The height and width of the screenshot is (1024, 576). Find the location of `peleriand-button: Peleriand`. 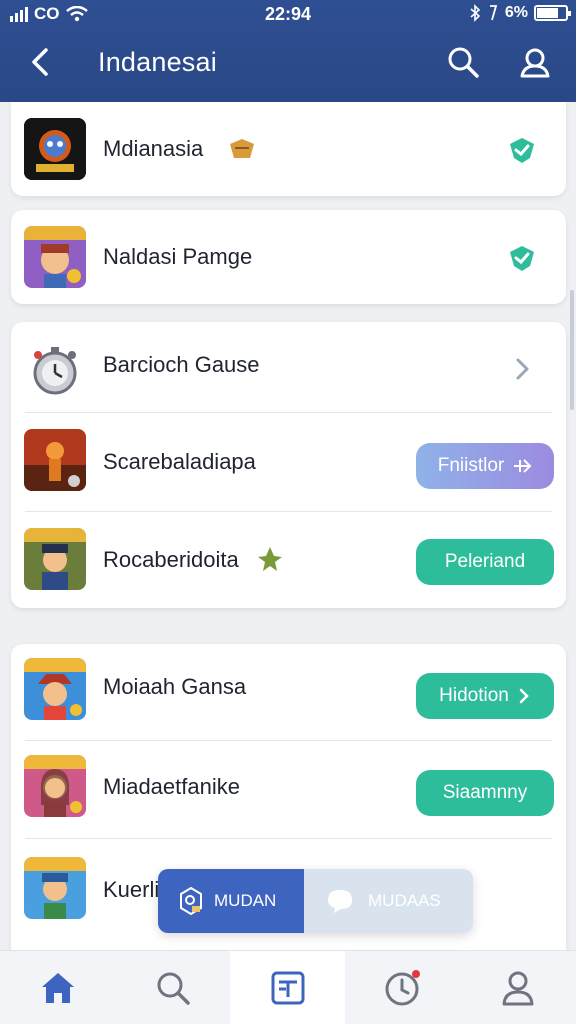

peleriand-button: Peleriand is located at coordinates (485, 562).